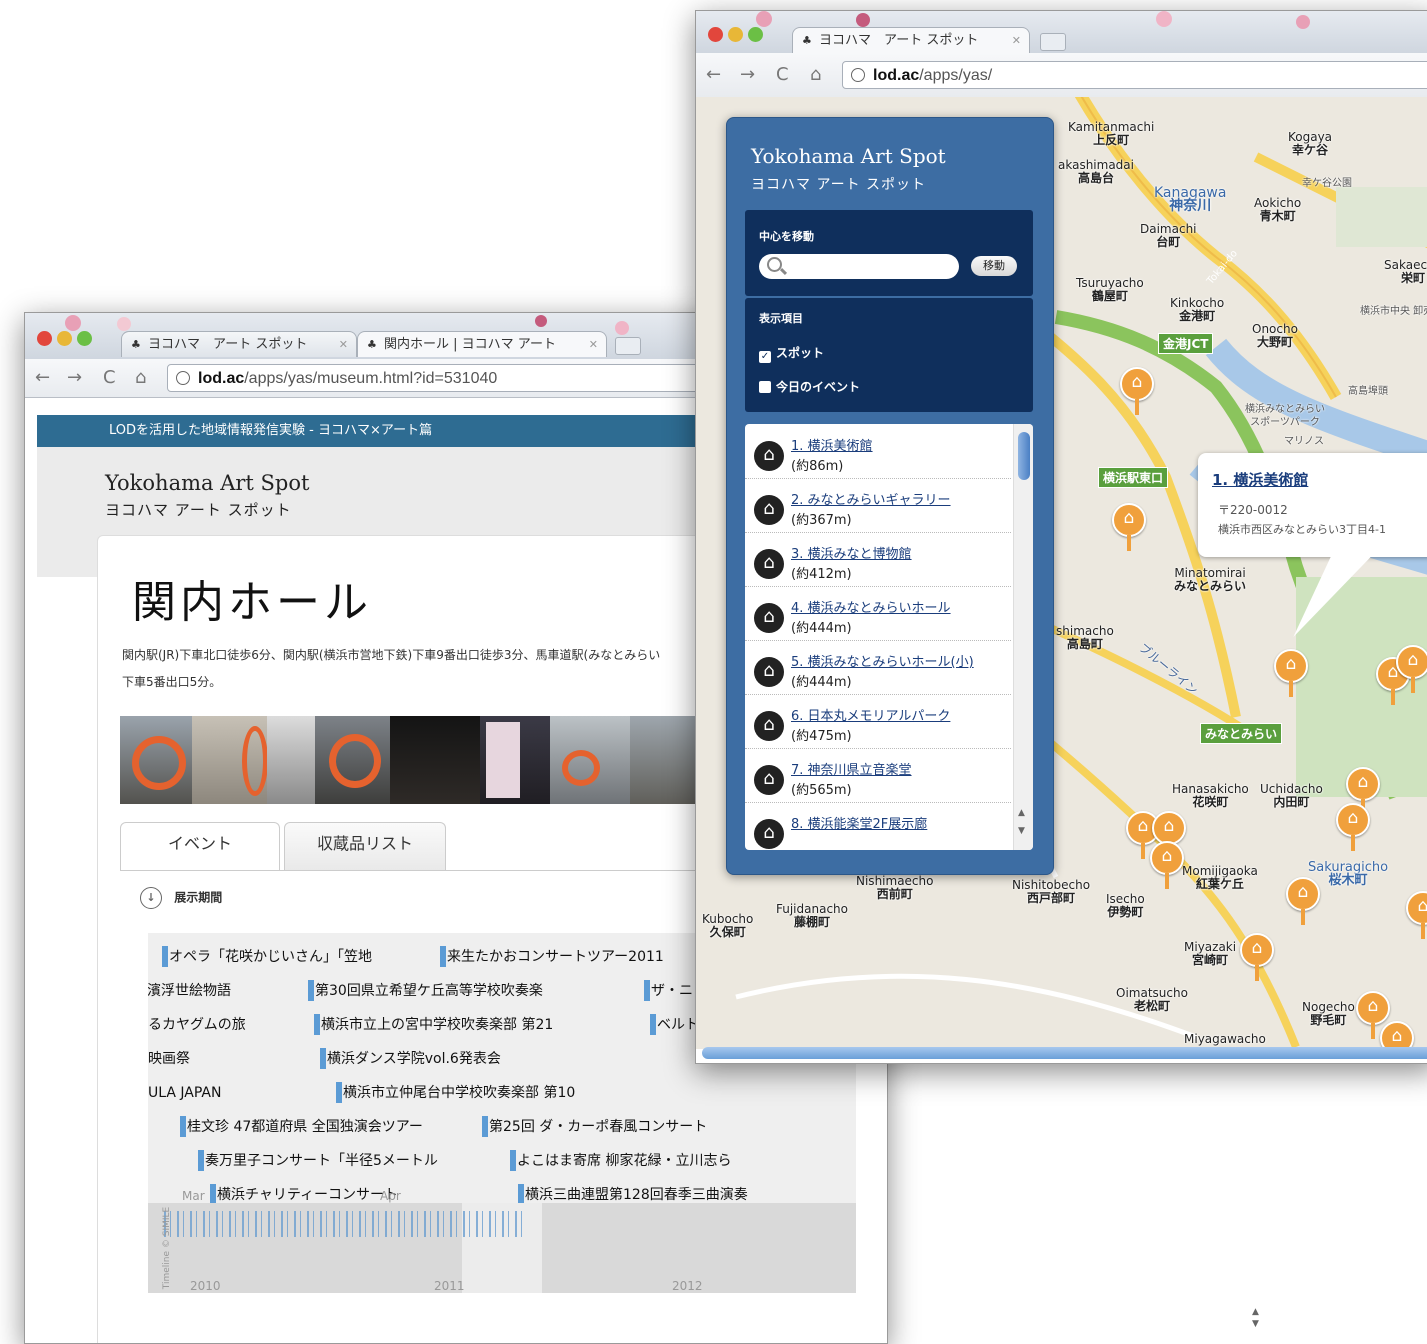 The height and width of the screenshot is (1344, 1427). What do you see at coordinates (365, 846) in the screenshot?
I see `tab-collection-list: 収蔵品リスト` at bounding box center [365, 846].